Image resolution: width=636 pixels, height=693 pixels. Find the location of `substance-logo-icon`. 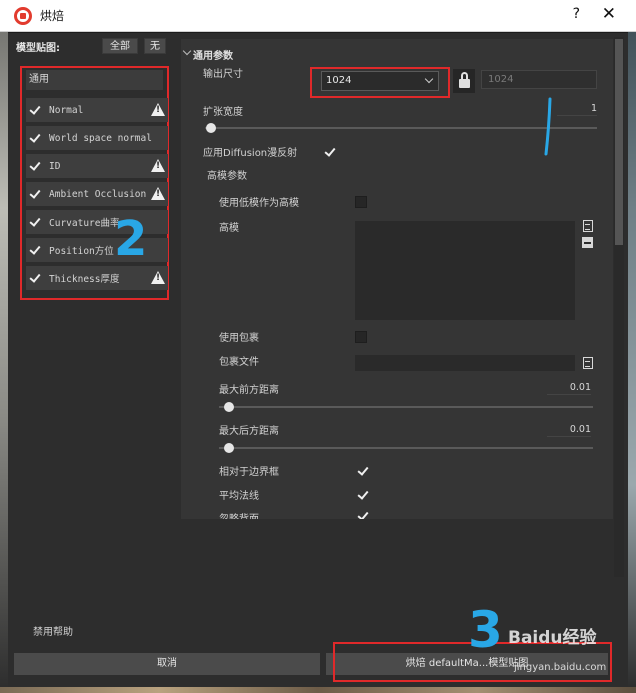

substance-logo-icon is located at coordinates (23, 15).